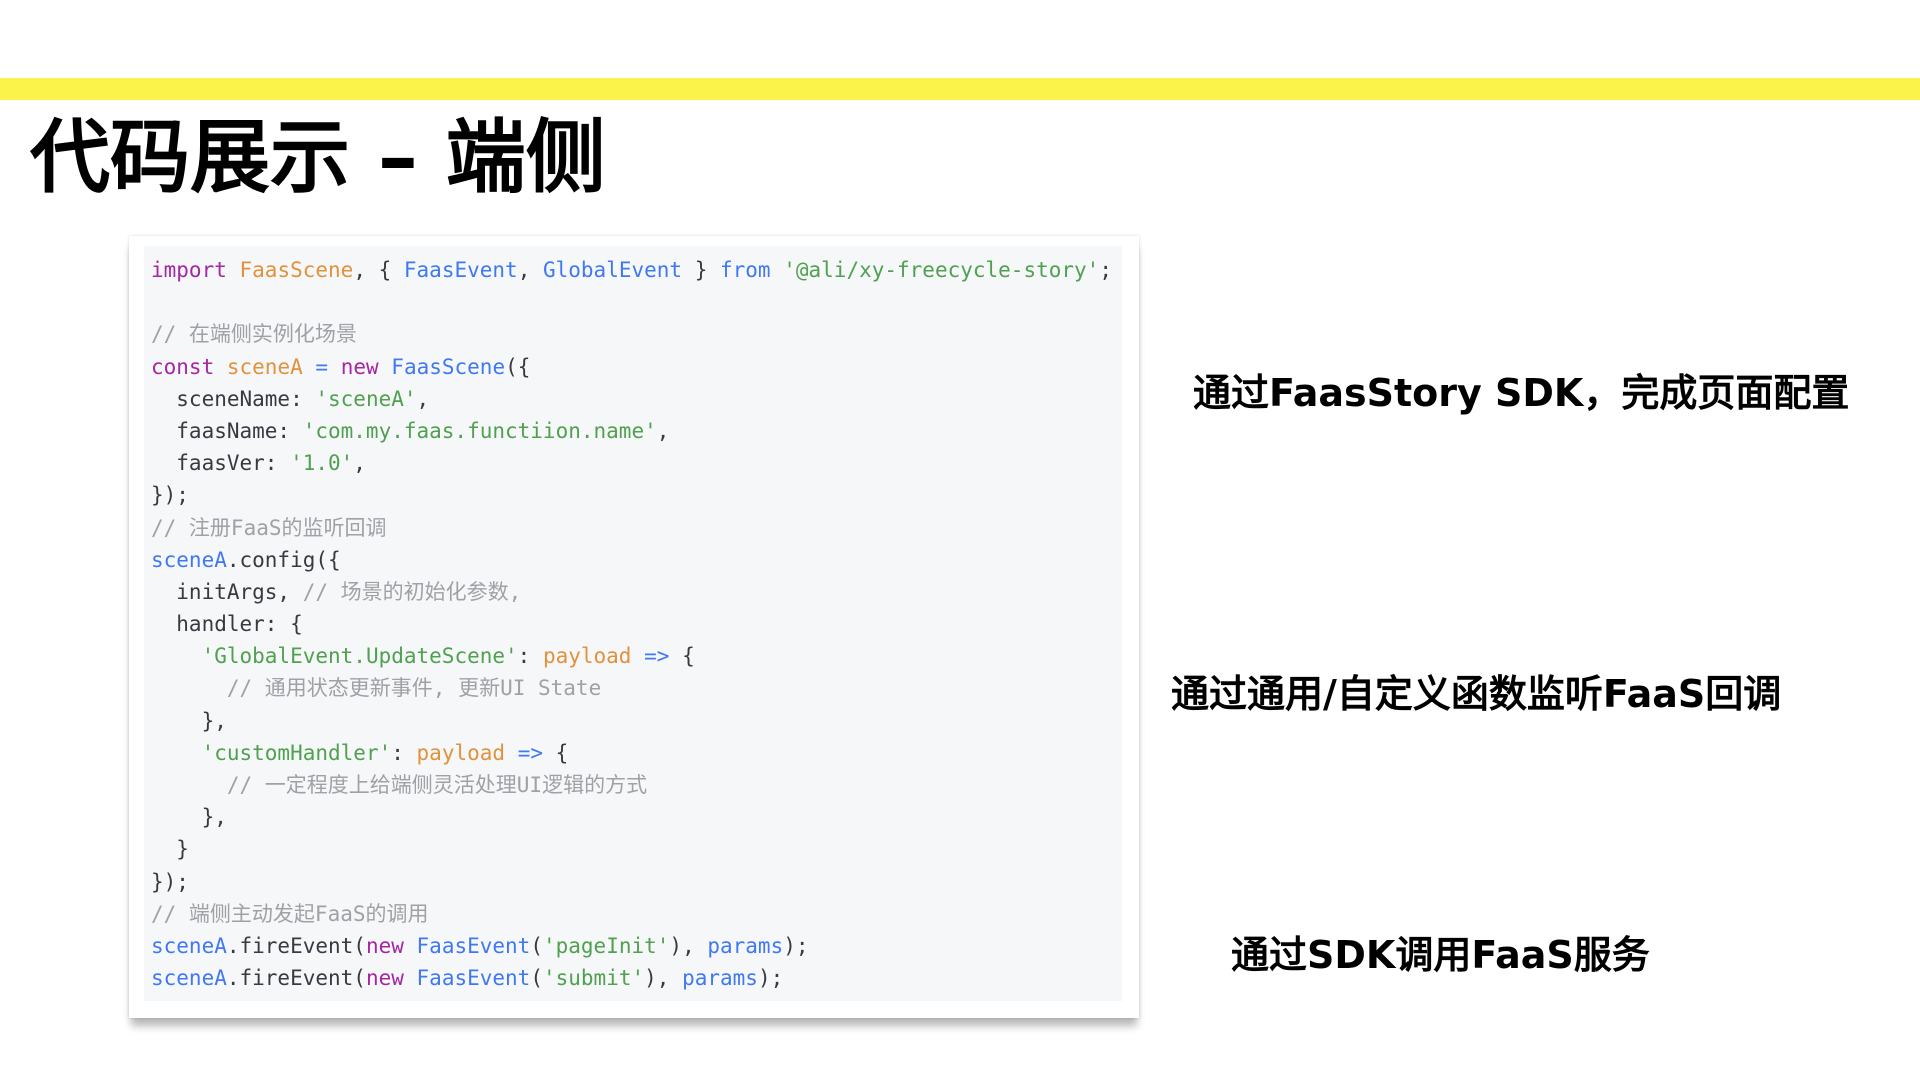  I want to click on caption-sdk-faas-call: 通过SDK调用FaaS服务, so click(1440, 955).